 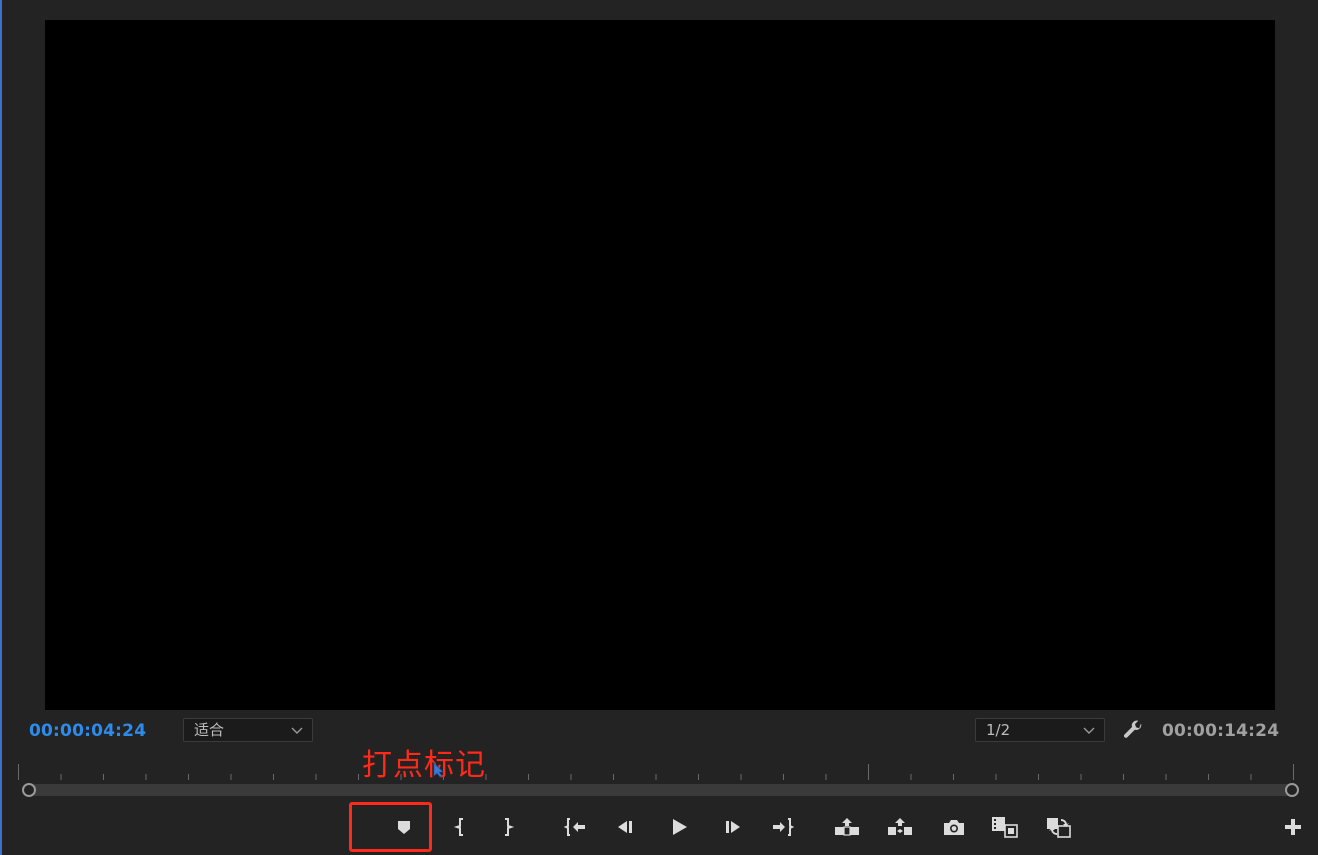 I want to click on step-back-icon, so click(x=625, y=827).